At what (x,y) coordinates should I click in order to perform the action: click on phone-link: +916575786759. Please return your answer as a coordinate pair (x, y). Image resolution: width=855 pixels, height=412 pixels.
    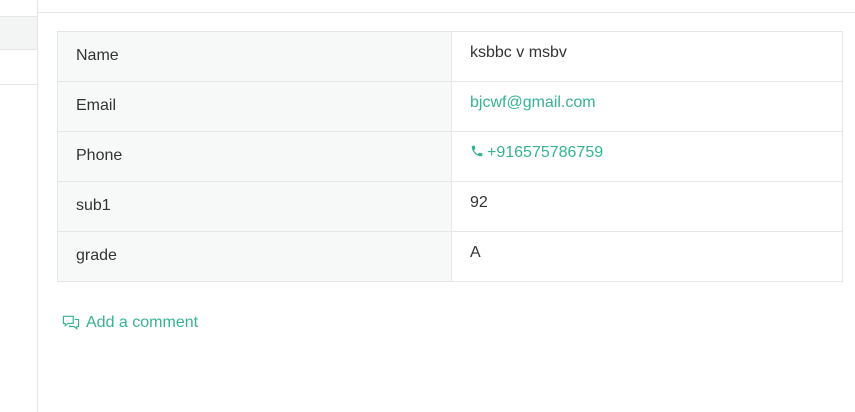
    Looking at the image, I should click on (536, 152).